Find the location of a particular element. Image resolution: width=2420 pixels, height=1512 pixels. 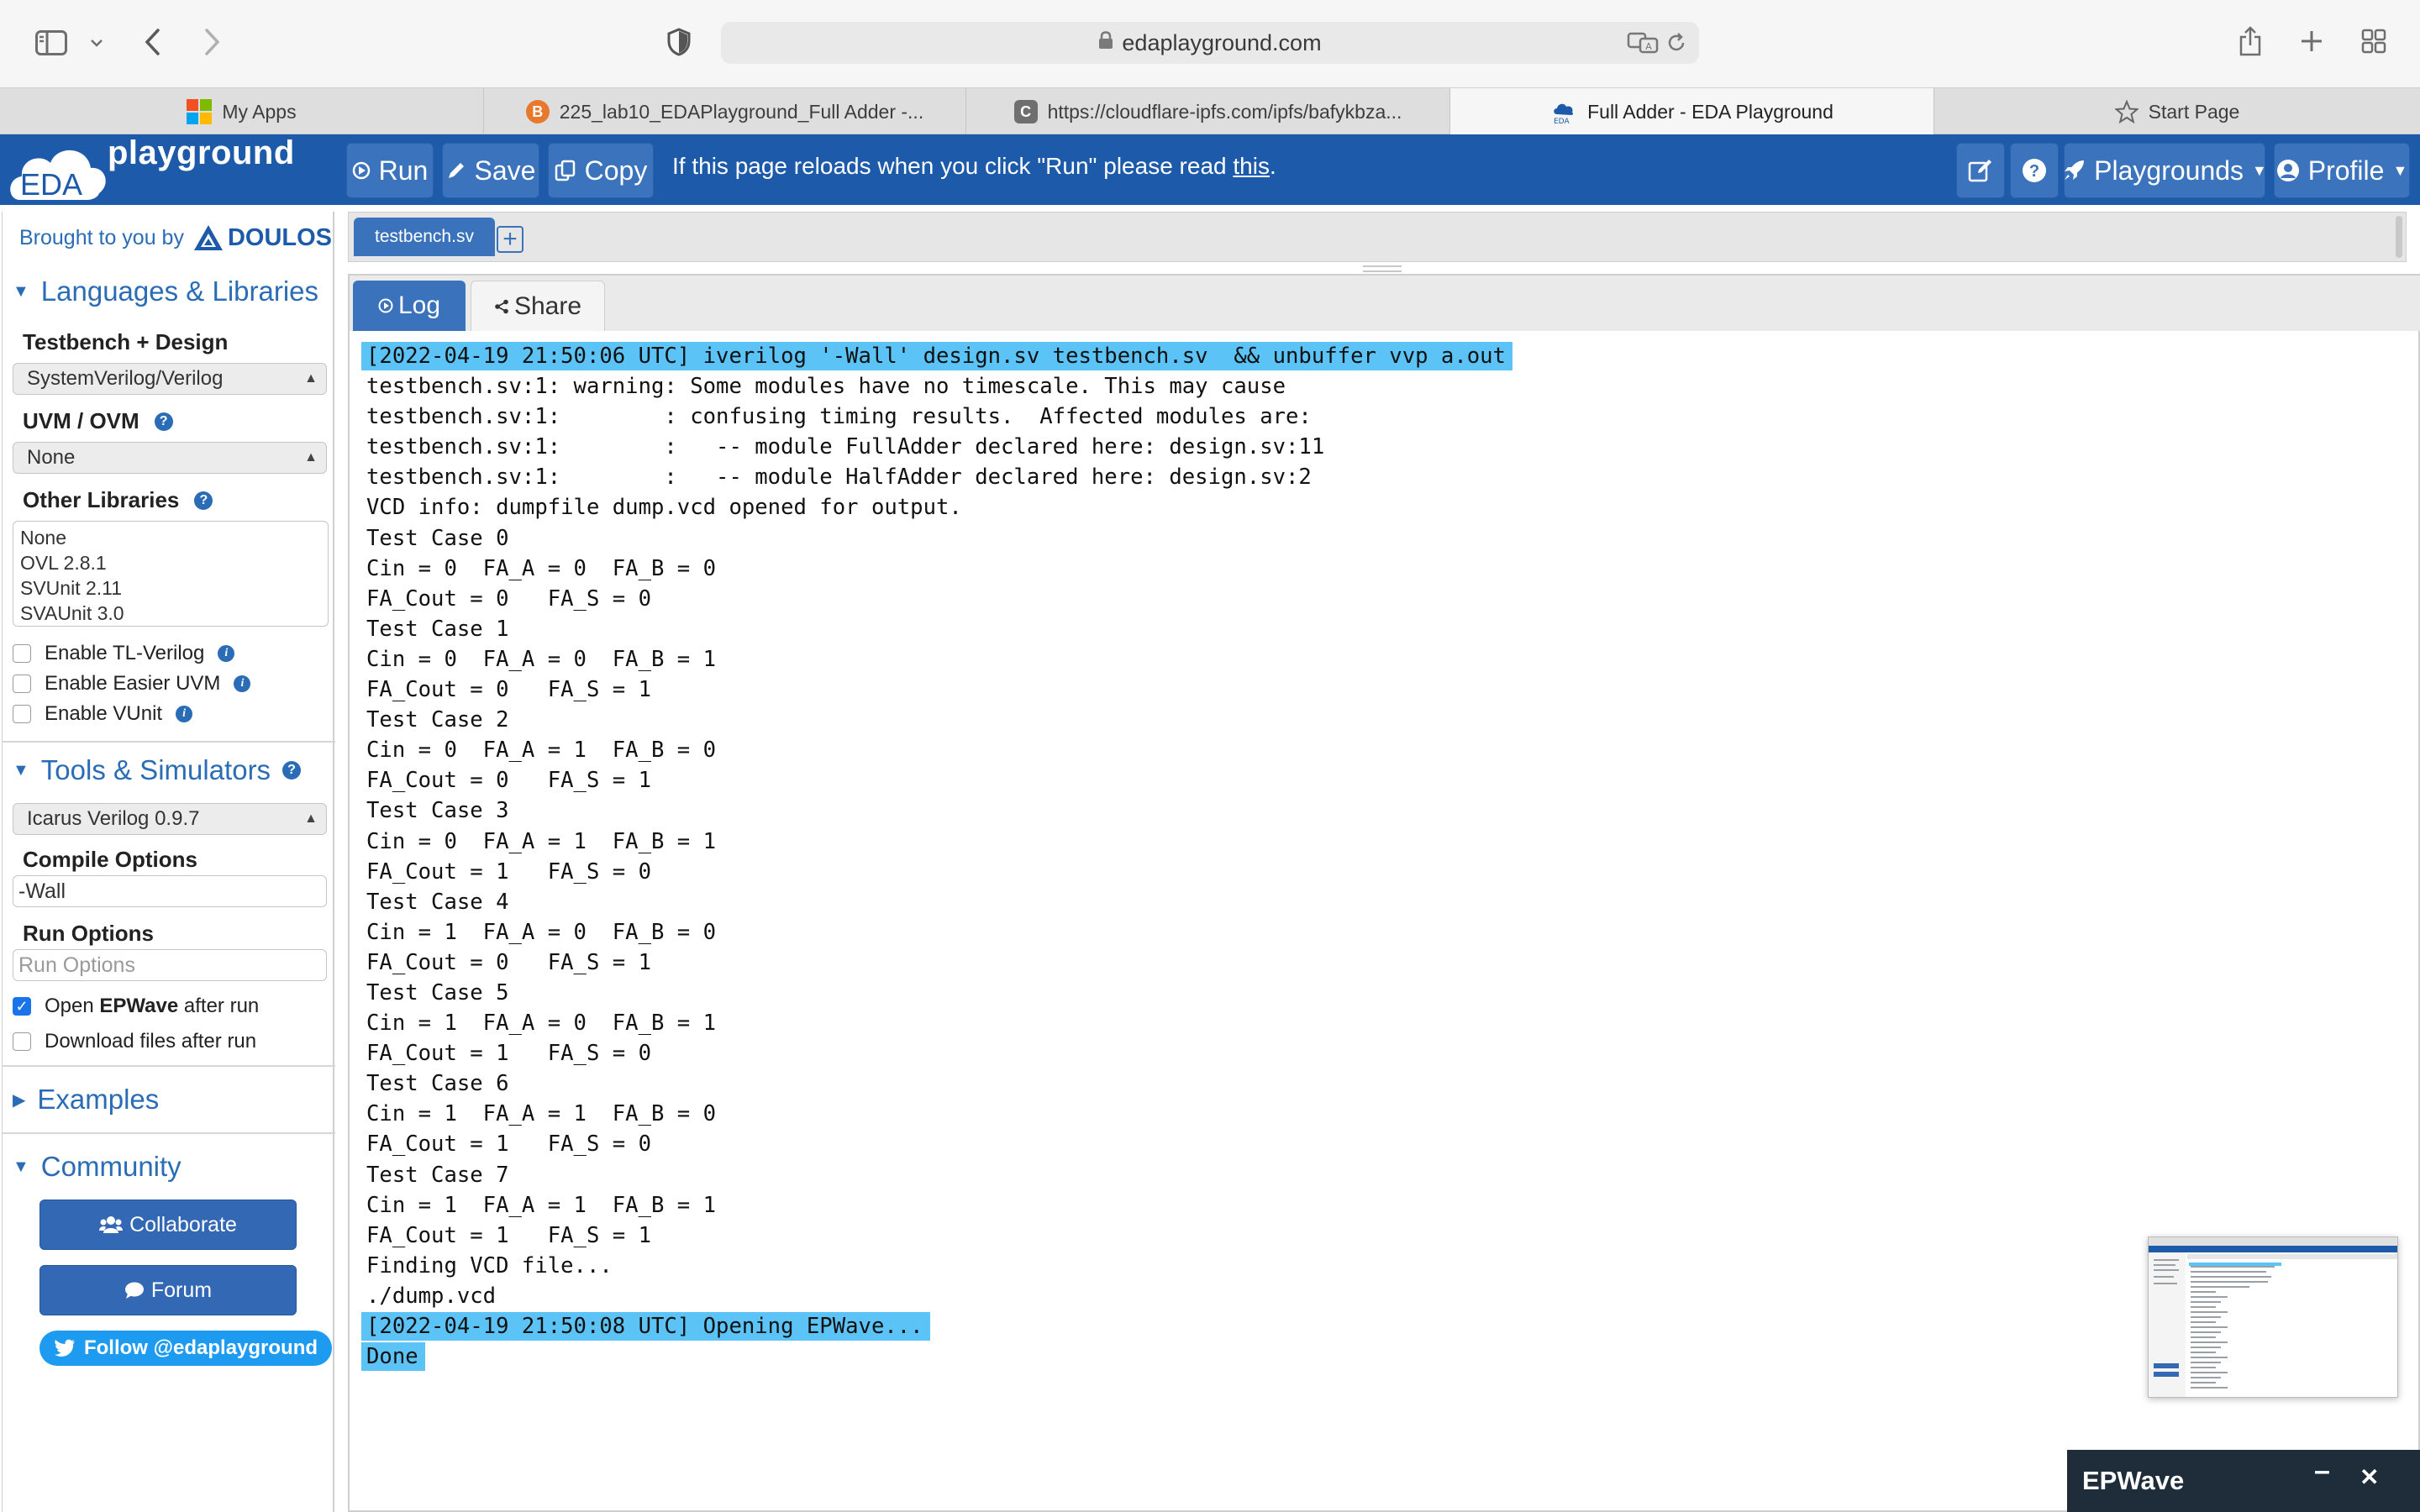

compile-options-input: -Wall is located at coordinates (170, 891).